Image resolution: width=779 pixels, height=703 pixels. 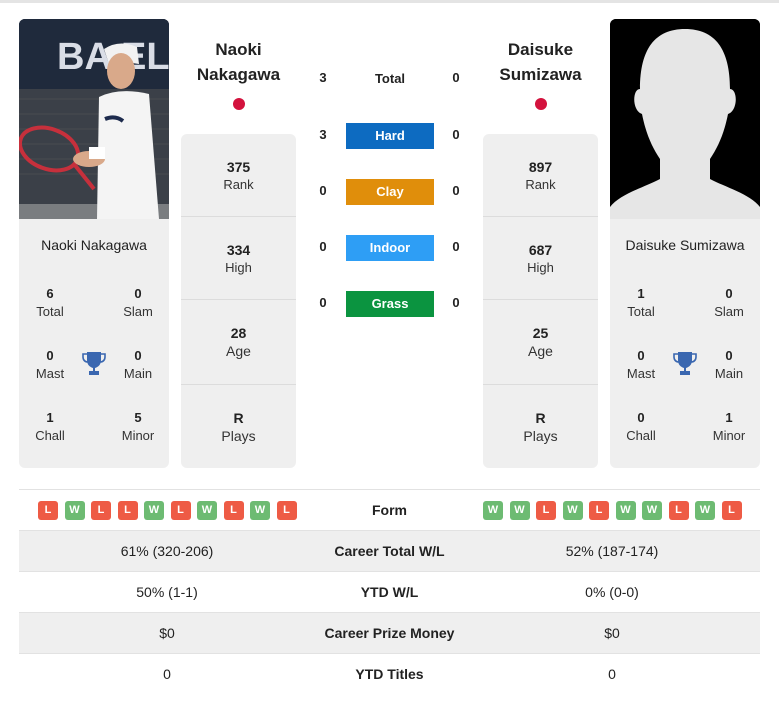 I want to click on comparison-row-ytd-titles: 0 YTD Titles 0, so click(x=389, y=673).